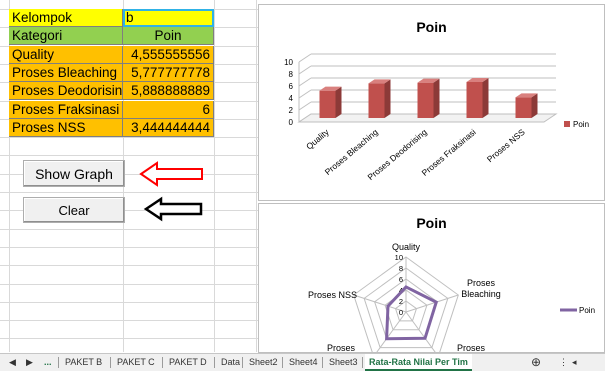 This screenshot has width=605, height=371. Describe the element at coordinates (168, 18) in the screenshot. I see `group-input-cell: b` at that location.